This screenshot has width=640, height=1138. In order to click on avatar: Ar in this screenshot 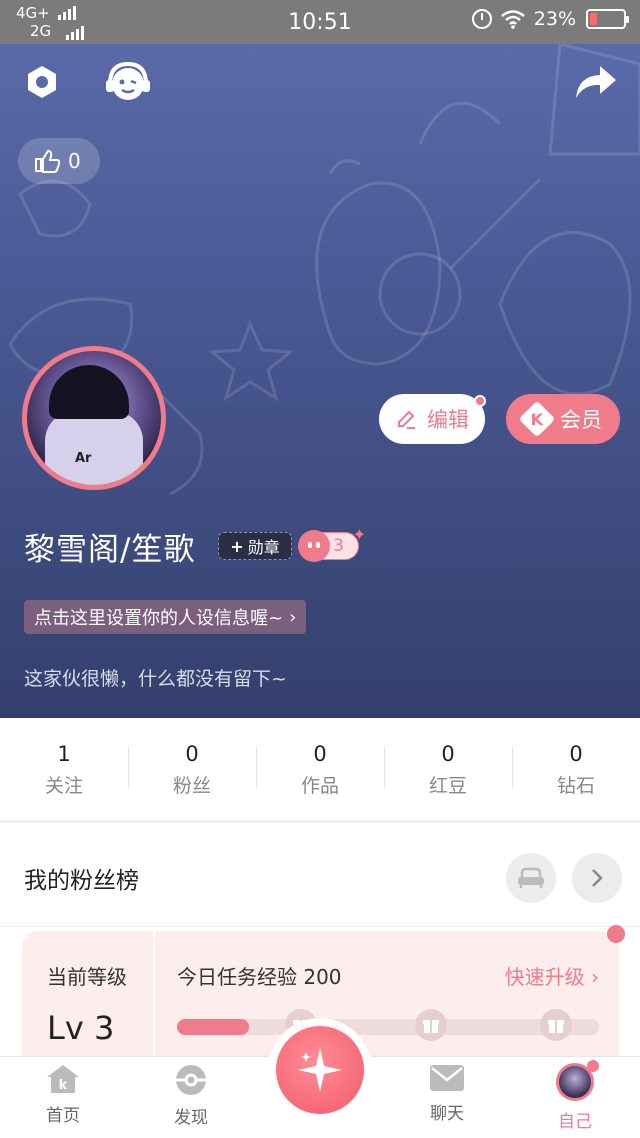, I will do `click(94, 418)`.